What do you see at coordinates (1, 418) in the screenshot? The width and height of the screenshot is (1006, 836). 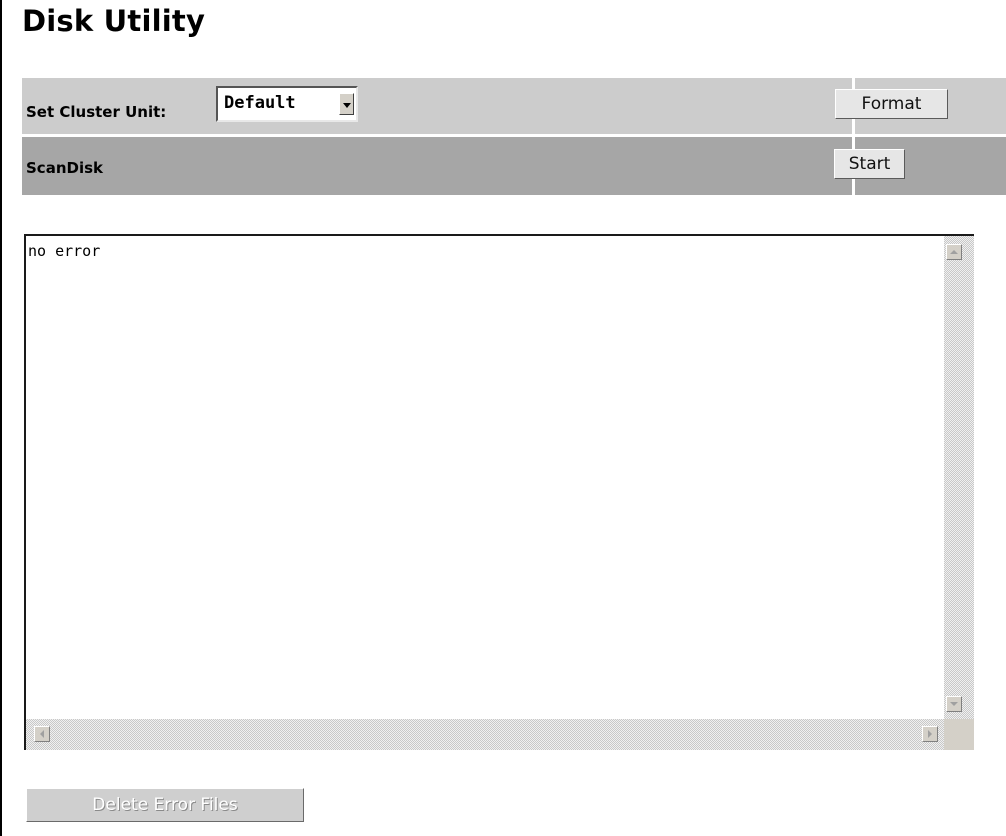 I see `left-border` at bounding box center [1, 418].